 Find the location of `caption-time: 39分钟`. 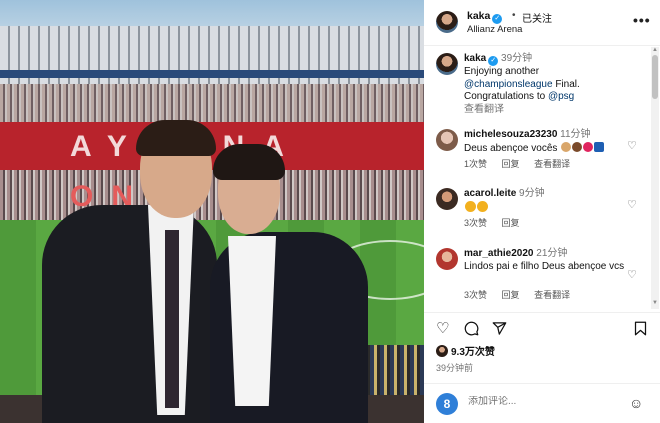

caption-time: 39分钟 is located at coordinates (517, 58).